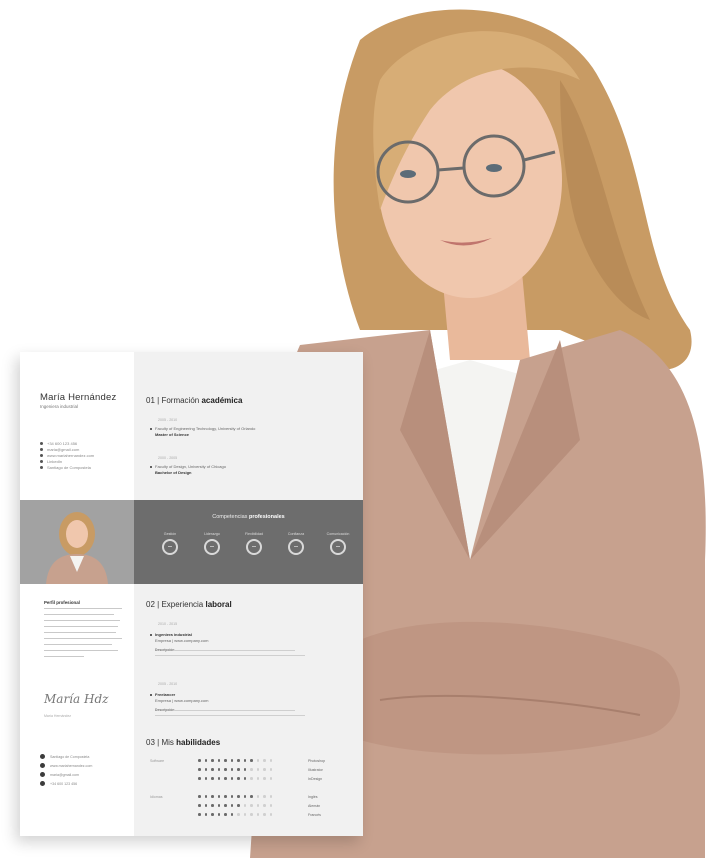 This screenshot has height=858, width=710. I want to click on experience-entry: Freelancer Empresa | www.company.com, so click(179, 697).